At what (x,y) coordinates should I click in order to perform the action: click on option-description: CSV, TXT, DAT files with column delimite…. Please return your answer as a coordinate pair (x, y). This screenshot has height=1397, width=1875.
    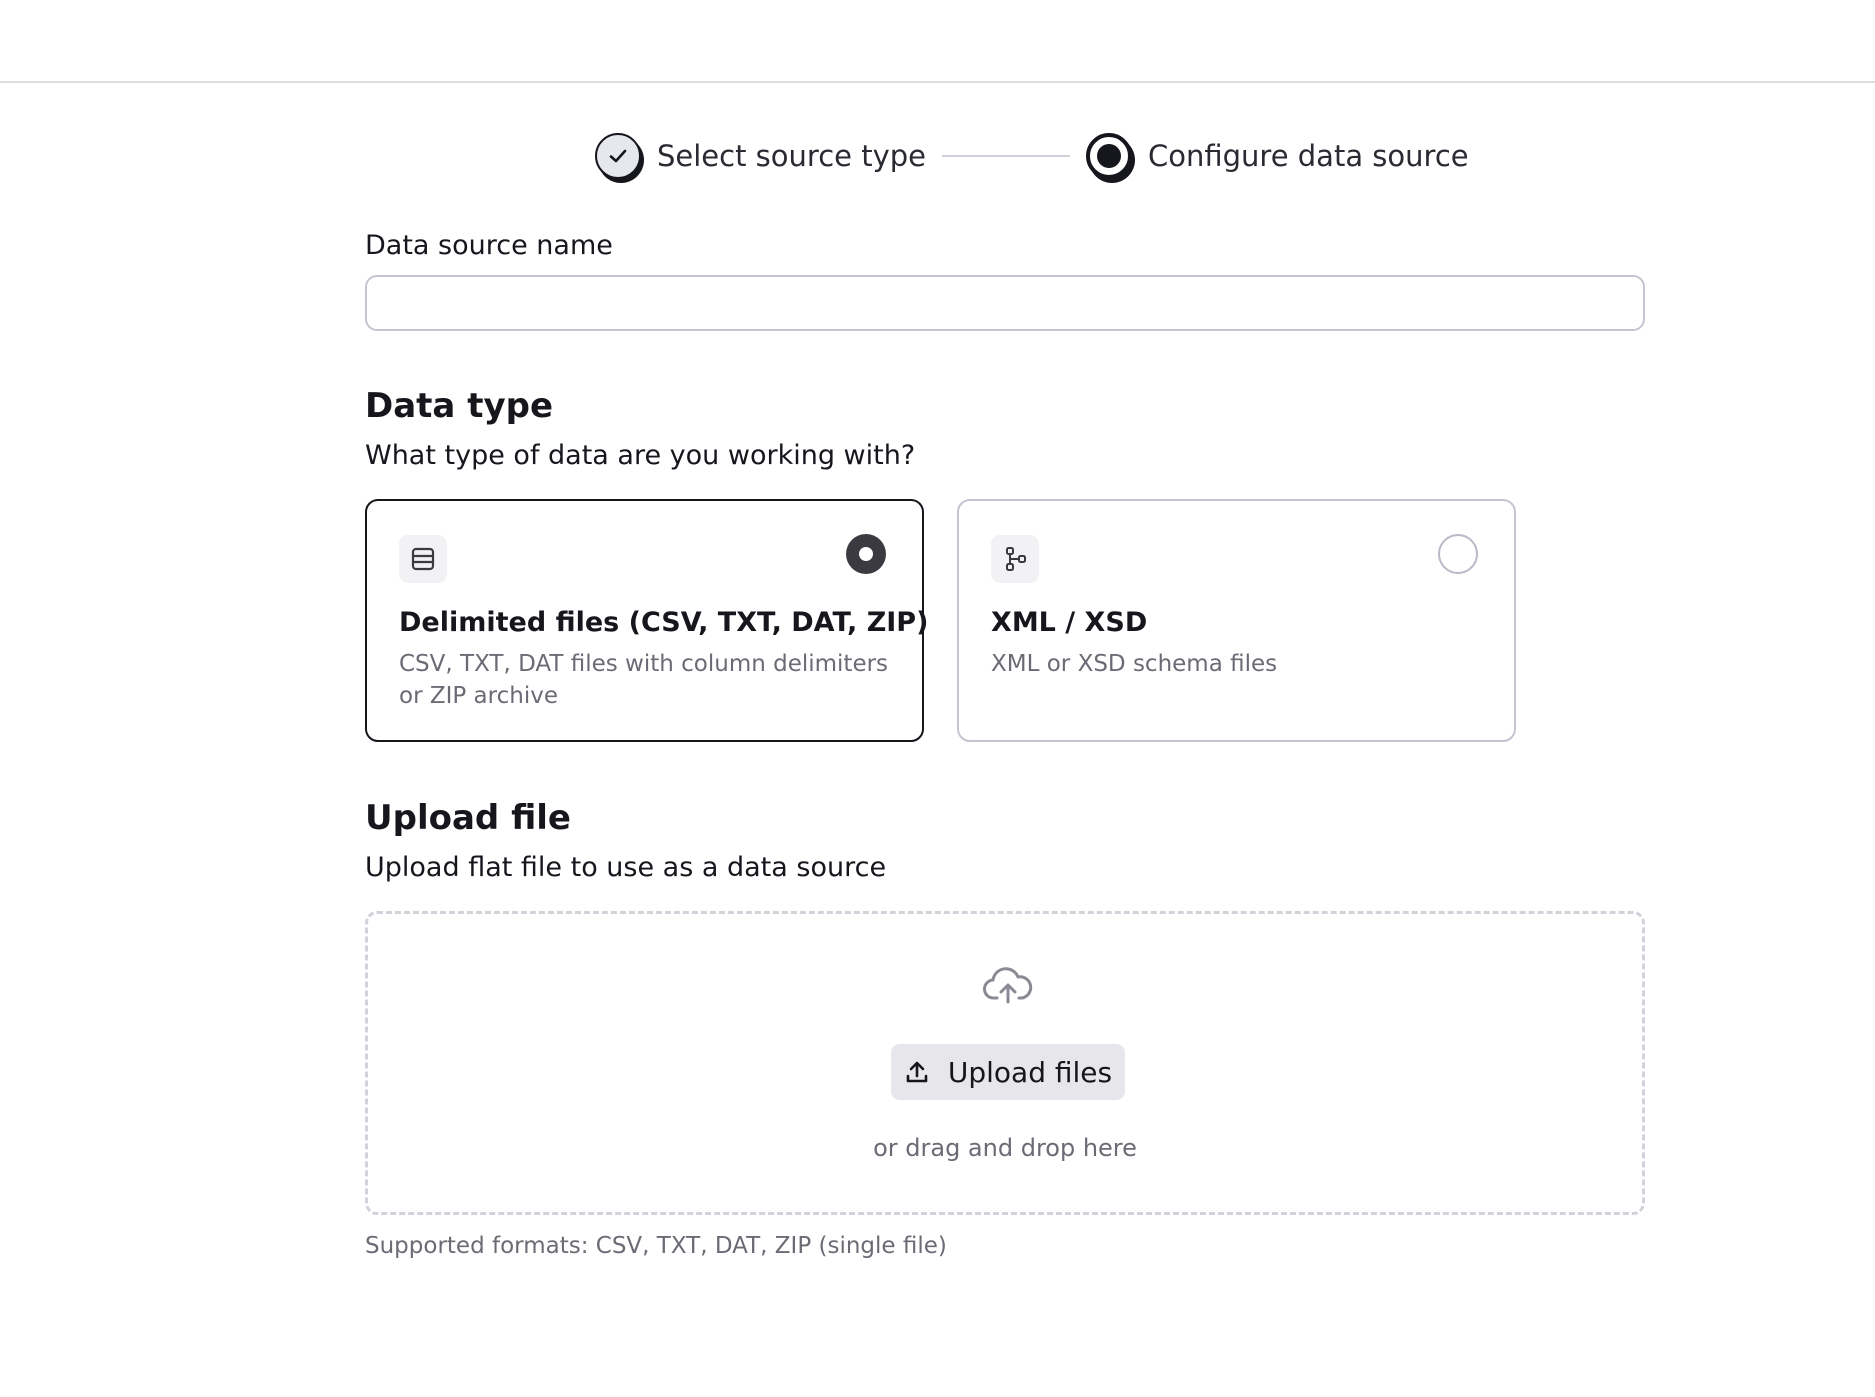
    Looking at the image, I should click on (644, 680).